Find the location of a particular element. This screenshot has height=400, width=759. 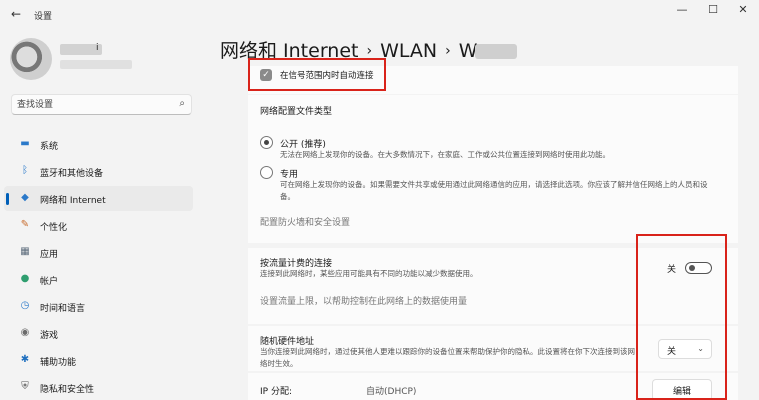

wifi-icon: ◆ is located at coordinates (25, 197).